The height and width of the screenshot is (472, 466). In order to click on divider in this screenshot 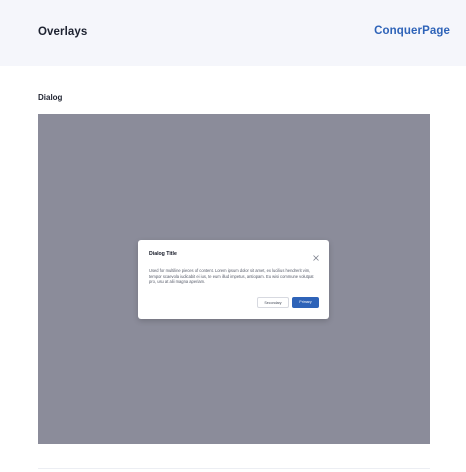, I will do `click(234, 468)`.